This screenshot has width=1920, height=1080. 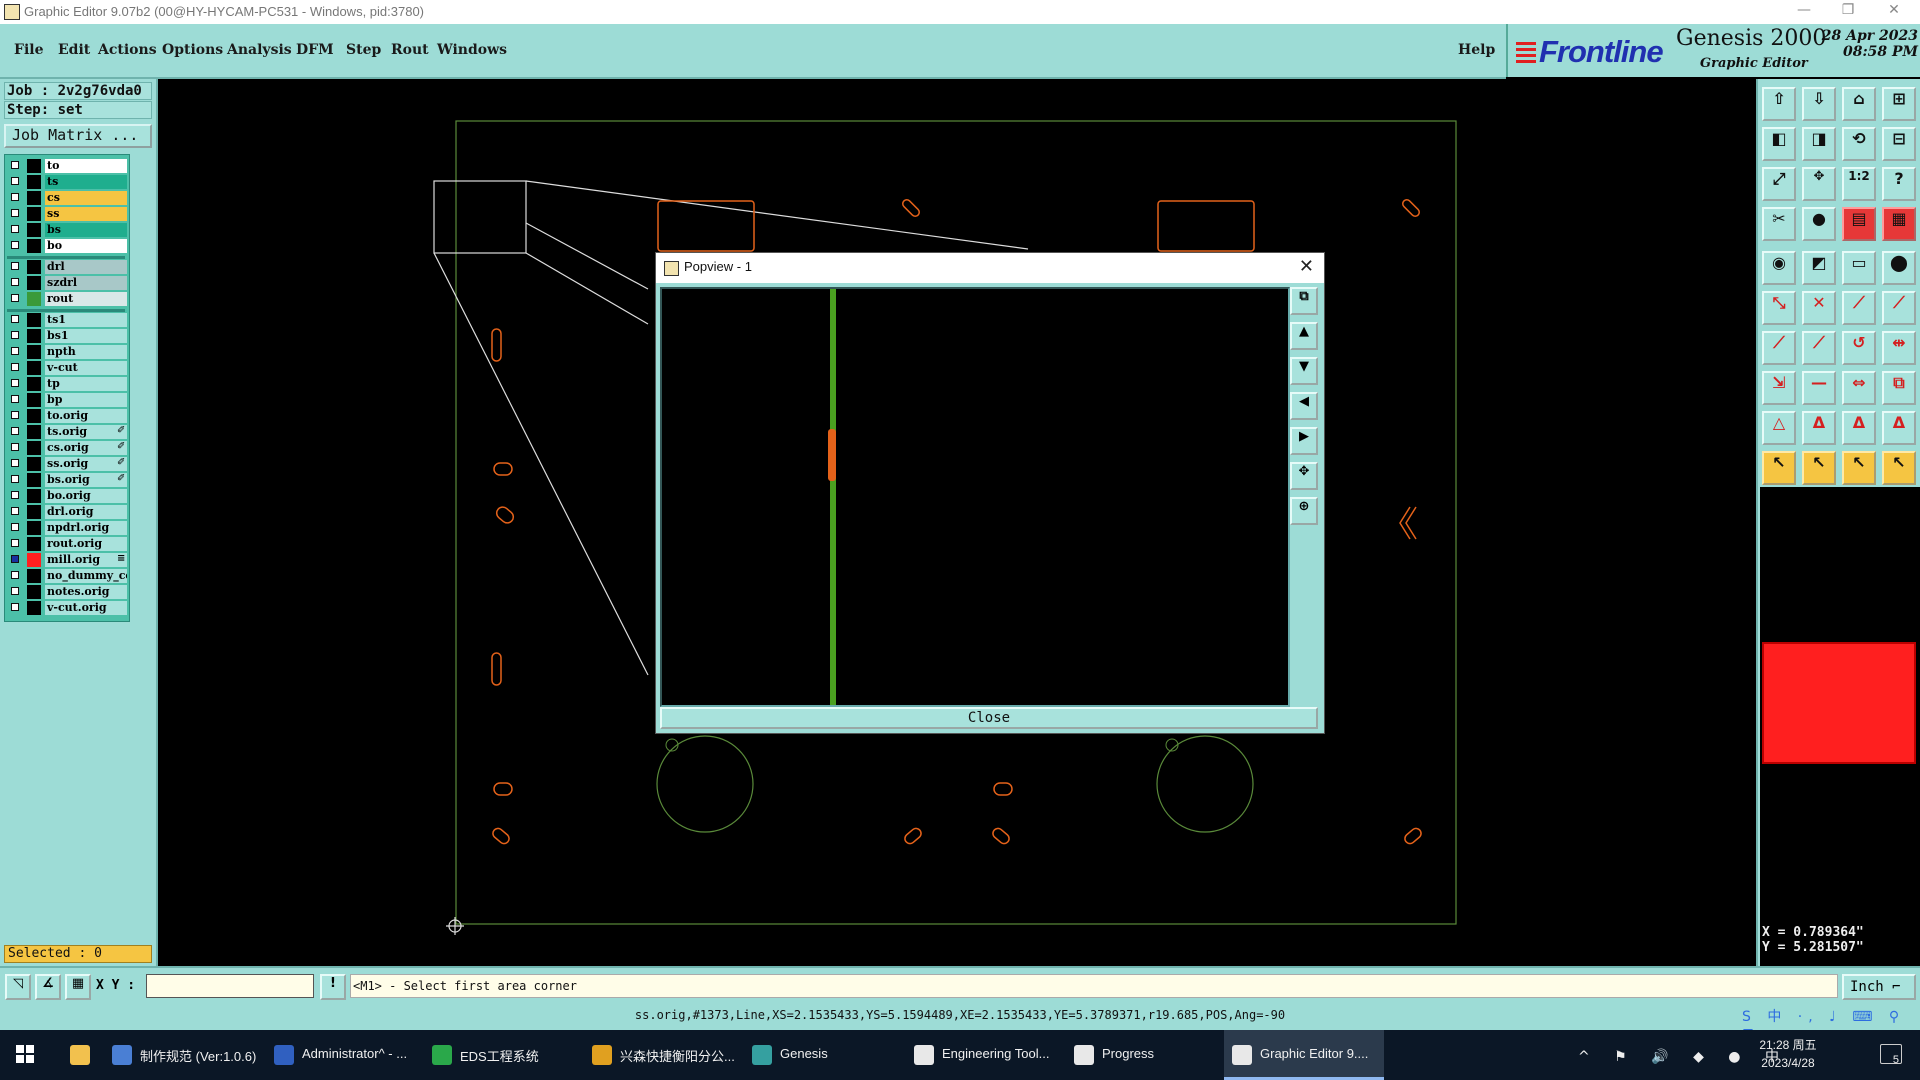 I want to click on layer-row: to, so click(x=68, y=166).